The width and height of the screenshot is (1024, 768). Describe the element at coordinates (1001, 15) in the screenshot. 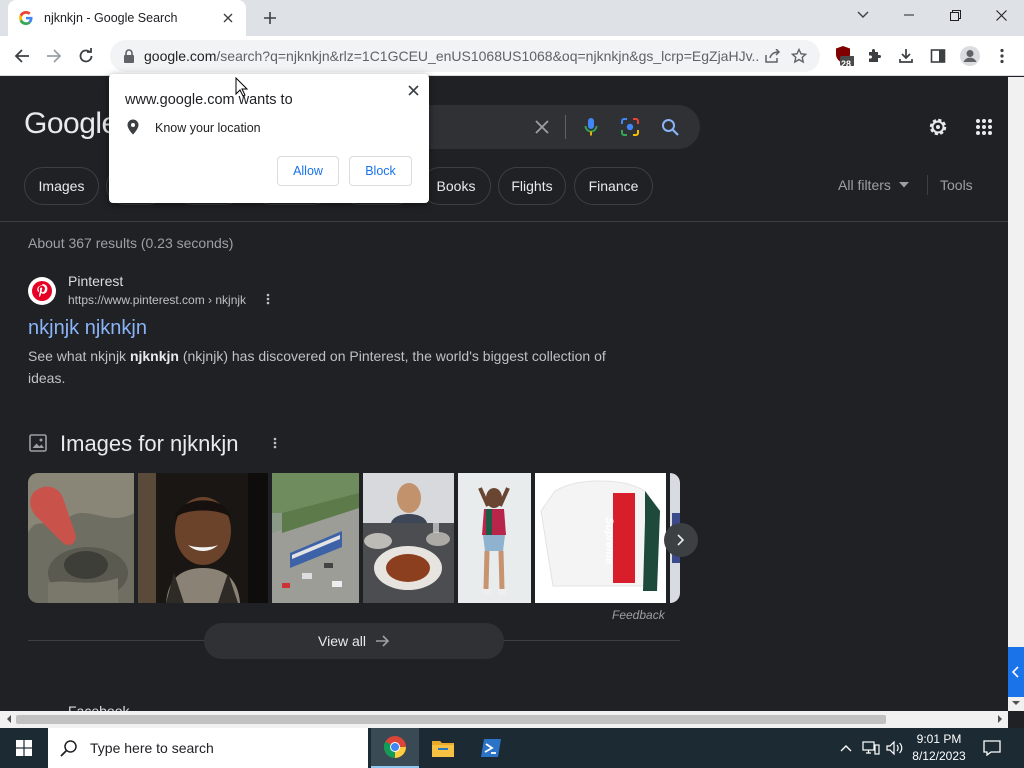

I see `close-window-icon` at that location.